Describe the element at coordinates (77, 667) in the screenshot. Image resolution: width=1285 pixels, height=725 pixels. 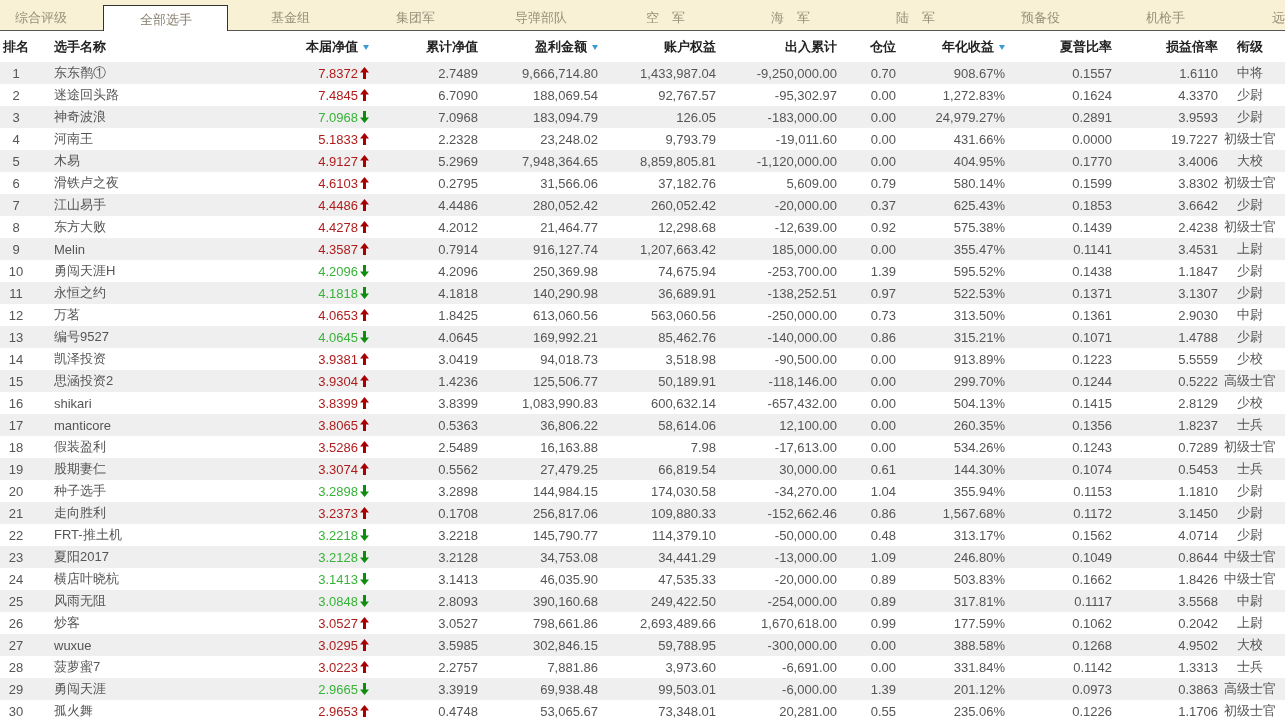
I see `table-cell: 菠萝蜜7` at that location.